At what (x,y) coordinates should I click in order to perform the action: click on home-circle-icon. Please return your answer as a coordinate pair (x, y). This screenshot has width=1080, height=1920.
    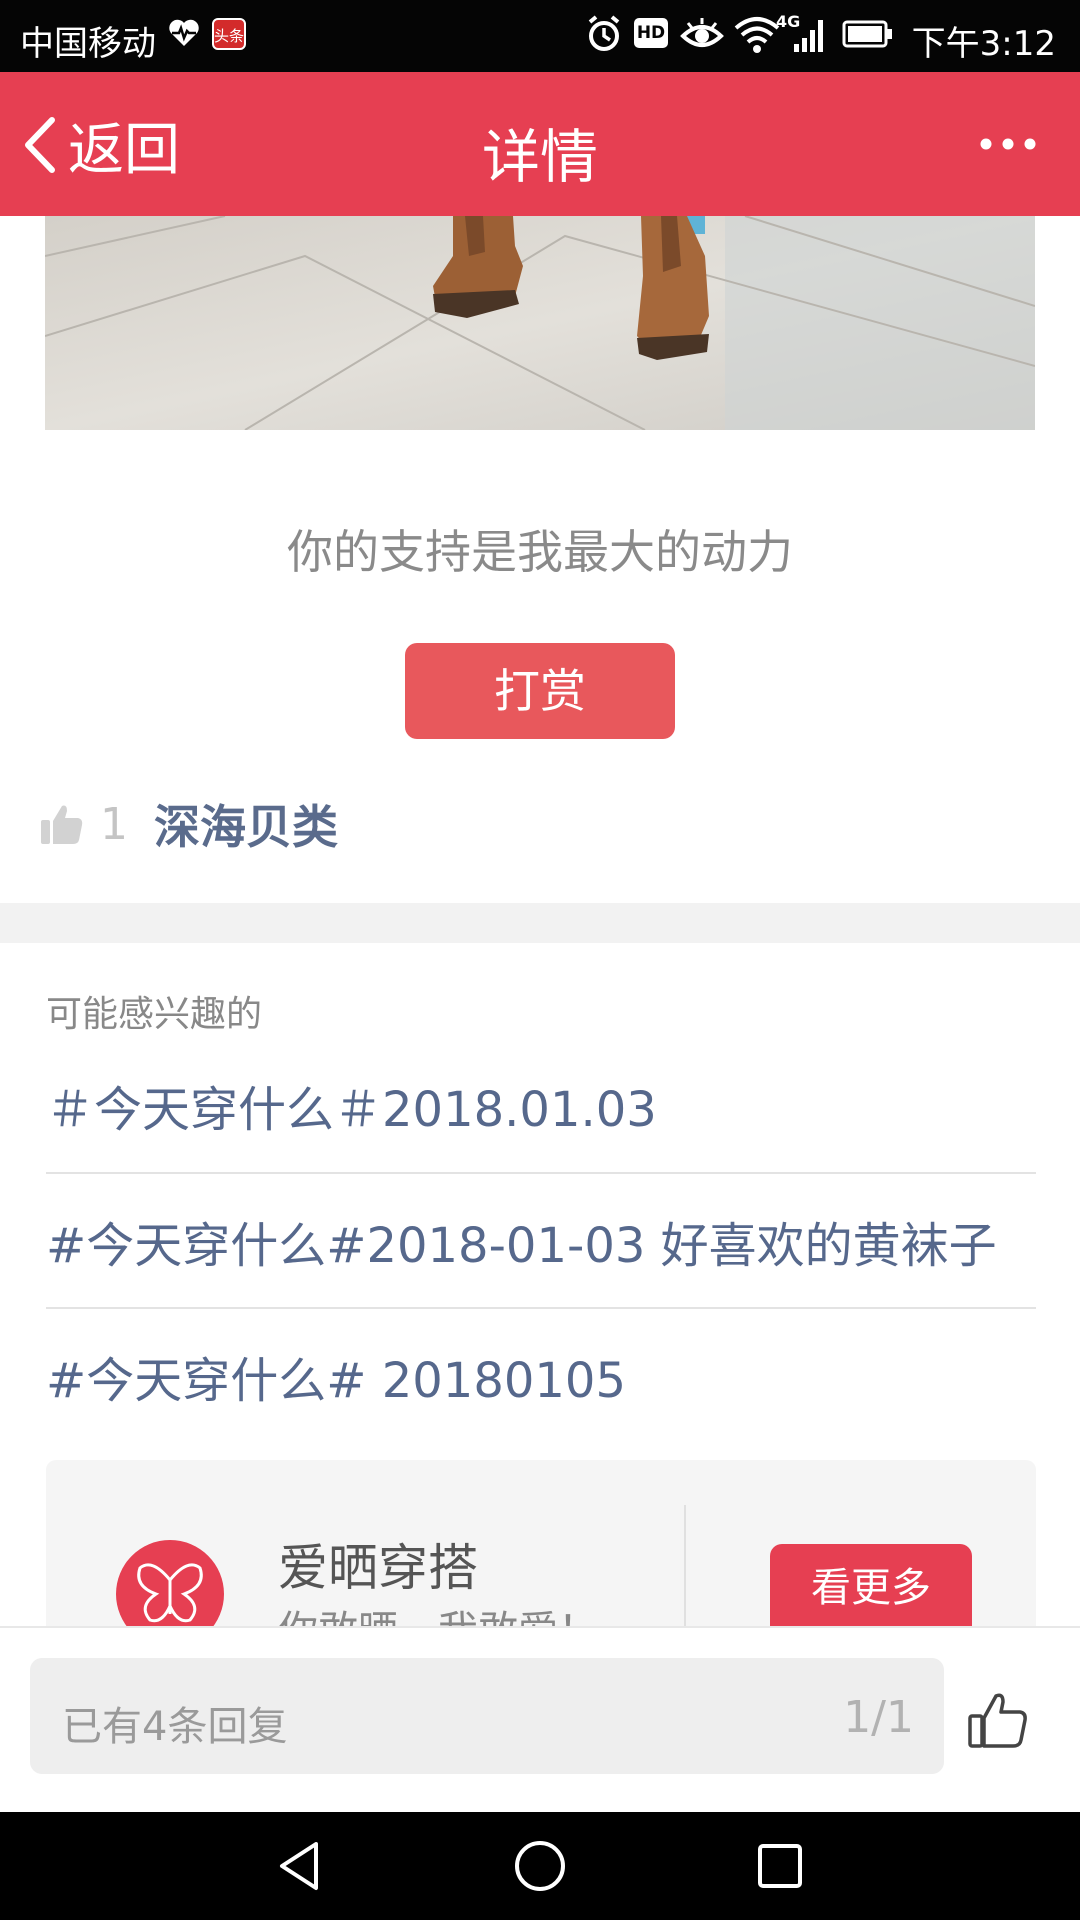
    Looking at the image, I should click on (540, 1866).